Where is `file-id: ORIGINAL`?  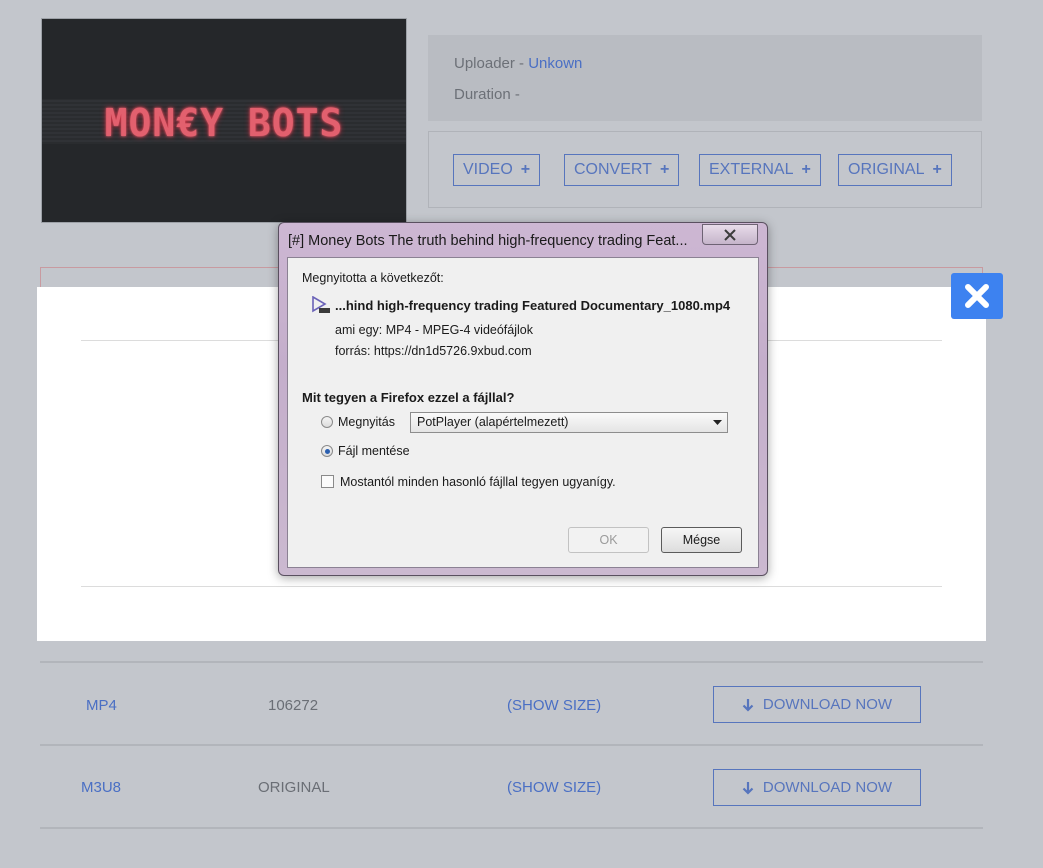 file-id: ORIGINAL is located at coordinates (294, 787).